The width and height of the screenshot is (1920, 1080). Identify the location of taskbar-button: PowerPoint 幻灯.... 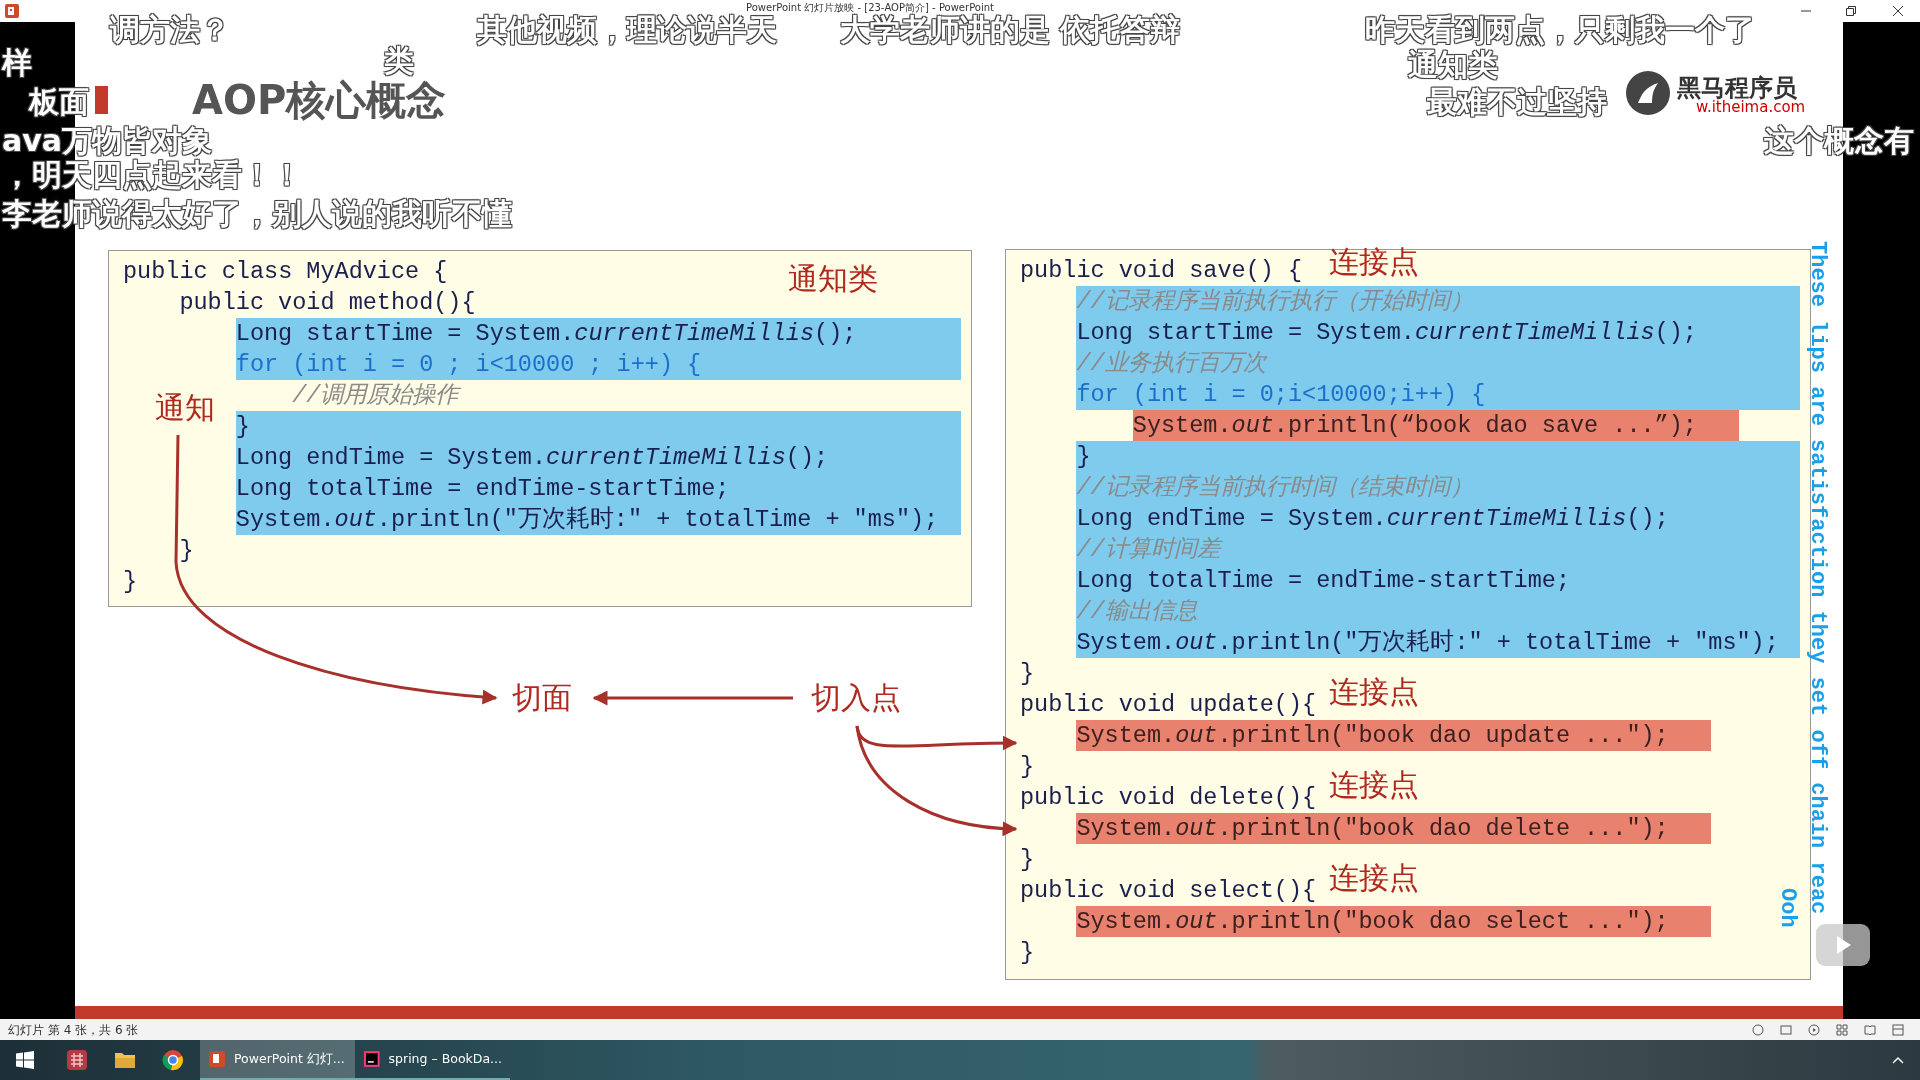
(277, 1060).